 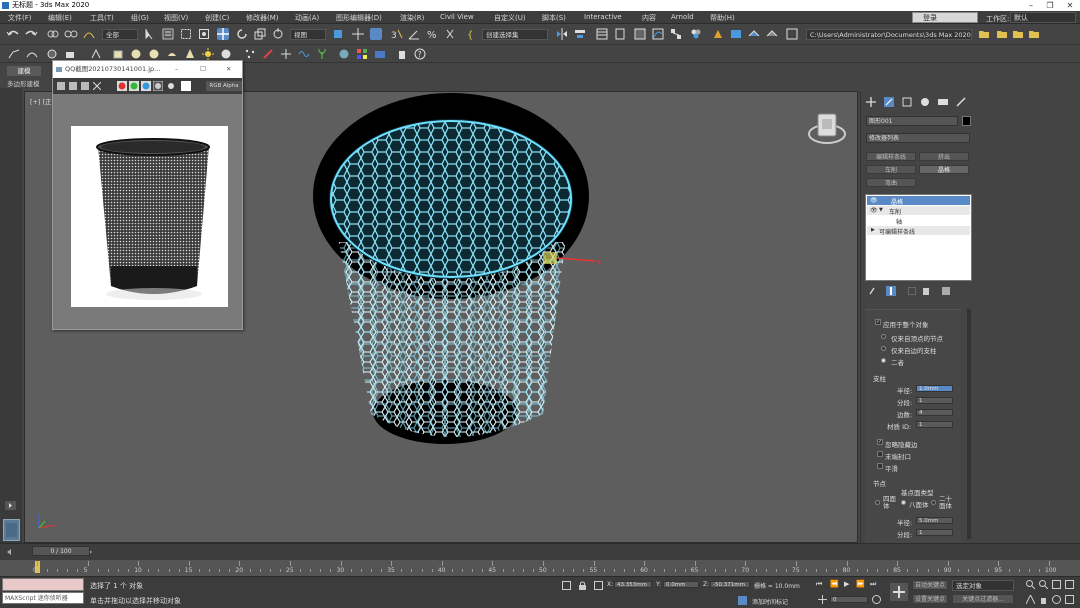 What do you see at coordinates (208, 54) in the screenshot?
I see `light-icon` at bounding box center [208, 54].